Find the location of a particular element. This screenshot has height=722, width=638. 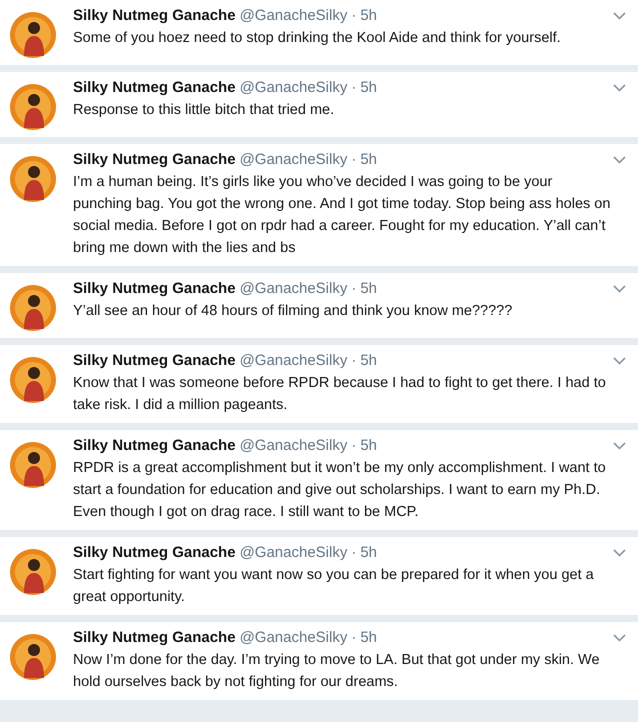

tweet-text: Start fighting for want you want now so you can be prepared for it when you get a great opportunity. is located at coordinates (334, 586).